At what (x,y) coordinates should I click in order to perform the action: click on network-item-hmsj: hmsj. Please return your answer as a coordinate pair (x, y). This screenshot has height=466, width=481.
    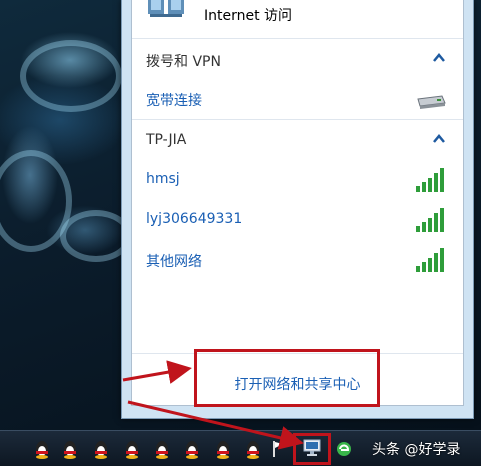
    Looking at the image, I should click on (297, 180).